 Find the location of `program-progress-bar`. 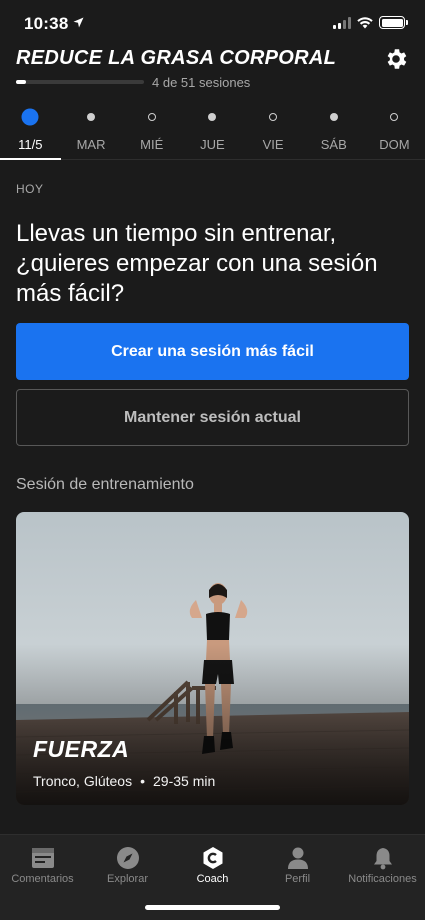

program-progress-bar is located at coordinates (80, 82).